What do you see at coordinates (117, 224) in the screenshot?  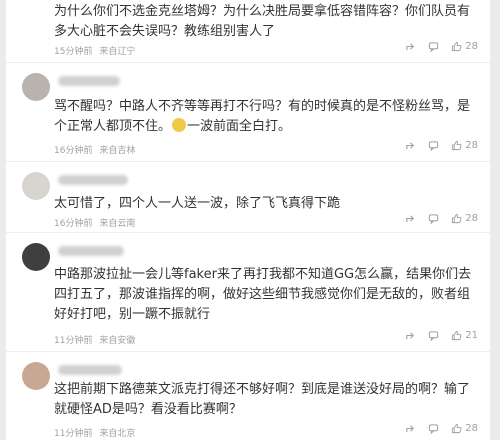 I see `comment-location: 来自云南` at bounding box center [117, 224].